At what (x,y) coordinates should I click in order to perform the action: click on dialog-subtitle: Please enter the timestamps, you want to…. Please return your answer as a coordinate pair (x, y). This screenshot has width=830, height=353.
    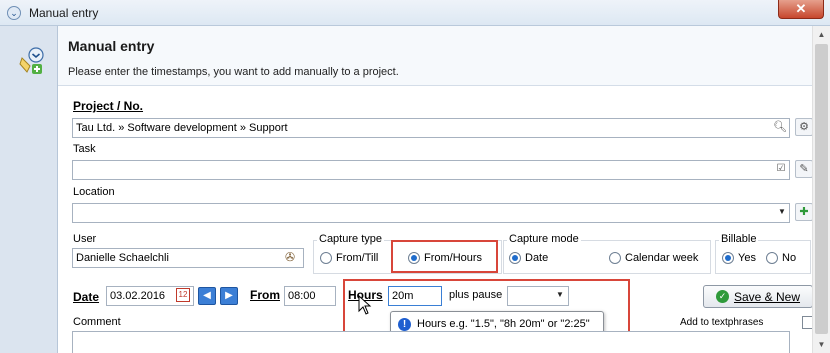
    Looking at the image, I should click on (233, 72).